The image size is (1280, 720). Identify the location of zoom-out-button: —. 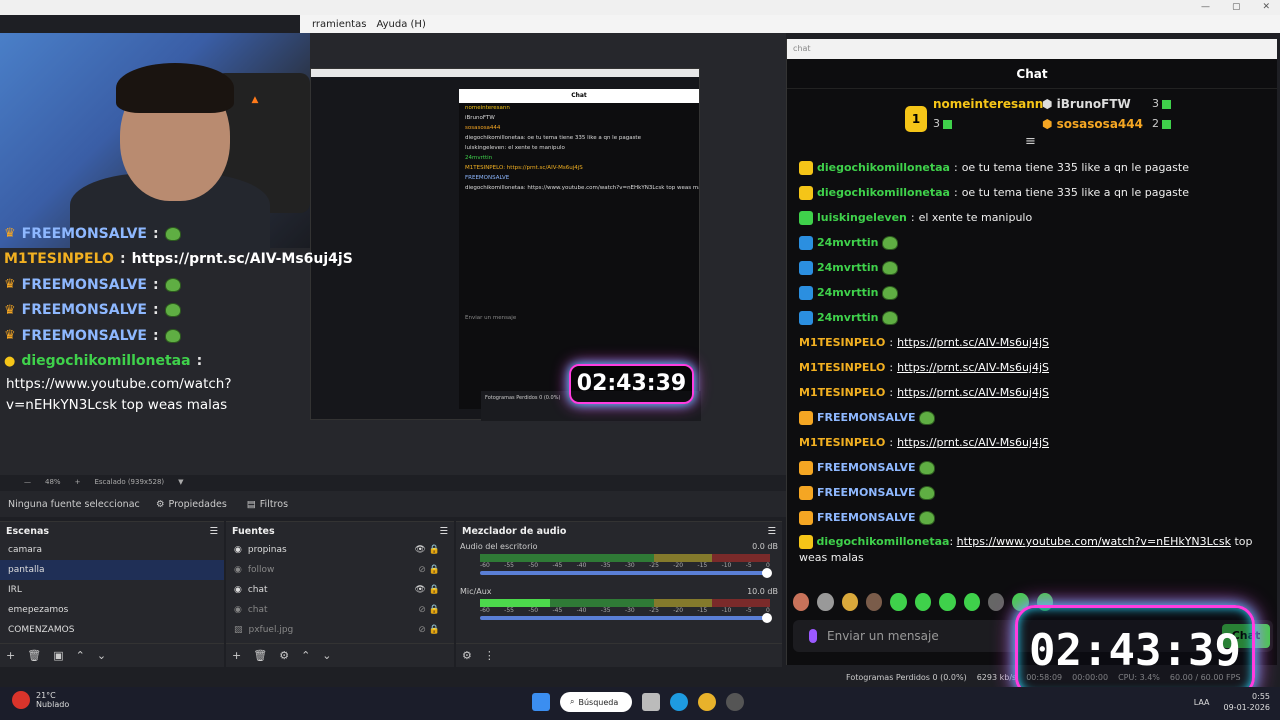
(27, 482).